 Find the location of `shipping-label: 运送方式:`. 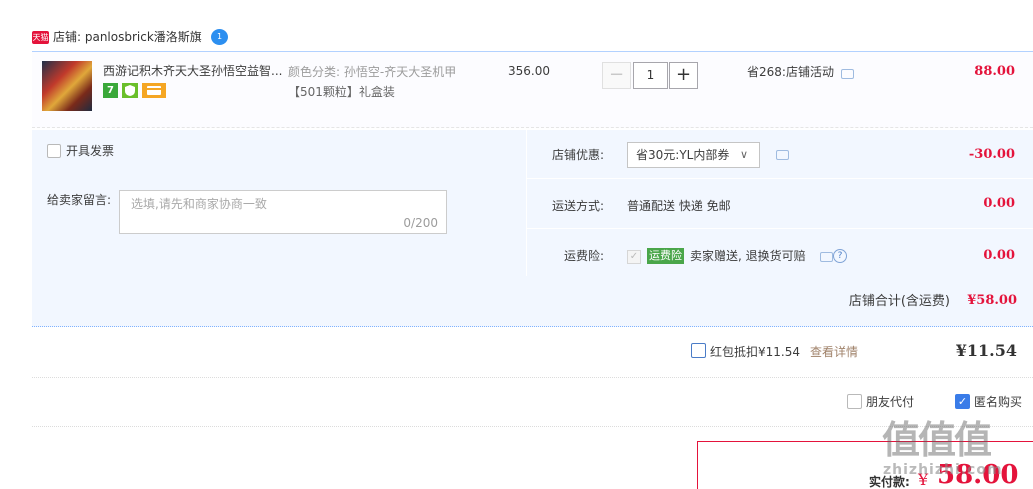

shipping-label: 运送方式: is located at coordinates (577, 206).